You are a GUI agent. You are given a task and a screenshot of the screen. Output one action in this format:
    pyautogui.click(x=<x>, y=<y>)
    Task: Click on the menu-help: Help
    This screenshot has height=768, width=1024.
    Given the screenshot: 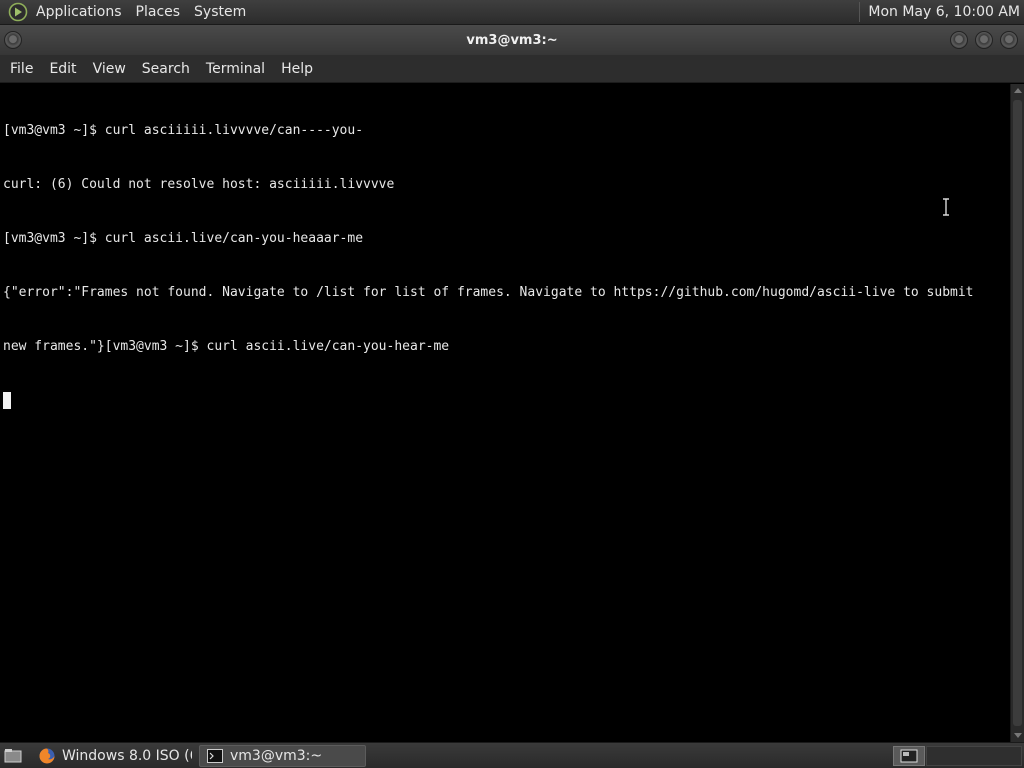 What is the action you would take?
    pyautogui.click(x=297, y=69)
    